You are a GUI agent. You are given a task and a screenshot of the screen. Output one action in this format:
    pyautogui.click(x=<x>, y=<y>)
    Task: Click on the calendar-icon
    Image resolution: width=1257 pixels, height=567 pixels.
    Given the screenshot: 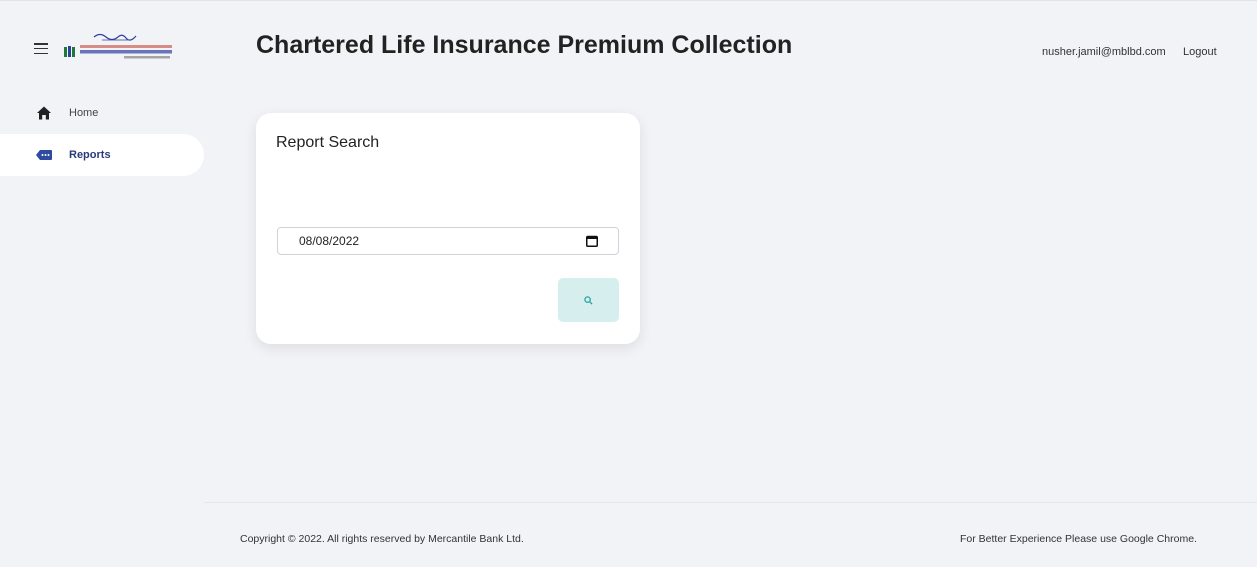 What is the action you would take?
    pyautogui.click(x=592, y=241)
    